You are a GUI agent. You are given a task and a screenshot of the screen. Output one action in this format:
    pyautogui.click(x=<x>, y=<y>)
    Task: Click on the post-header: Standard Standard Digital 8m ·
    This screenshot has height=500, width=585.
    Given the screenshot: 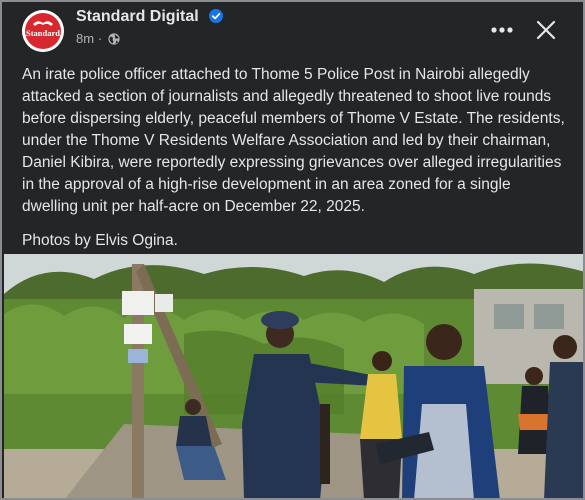 What is the action you would take?
    pyautogui.click(x=292, y=32)
    